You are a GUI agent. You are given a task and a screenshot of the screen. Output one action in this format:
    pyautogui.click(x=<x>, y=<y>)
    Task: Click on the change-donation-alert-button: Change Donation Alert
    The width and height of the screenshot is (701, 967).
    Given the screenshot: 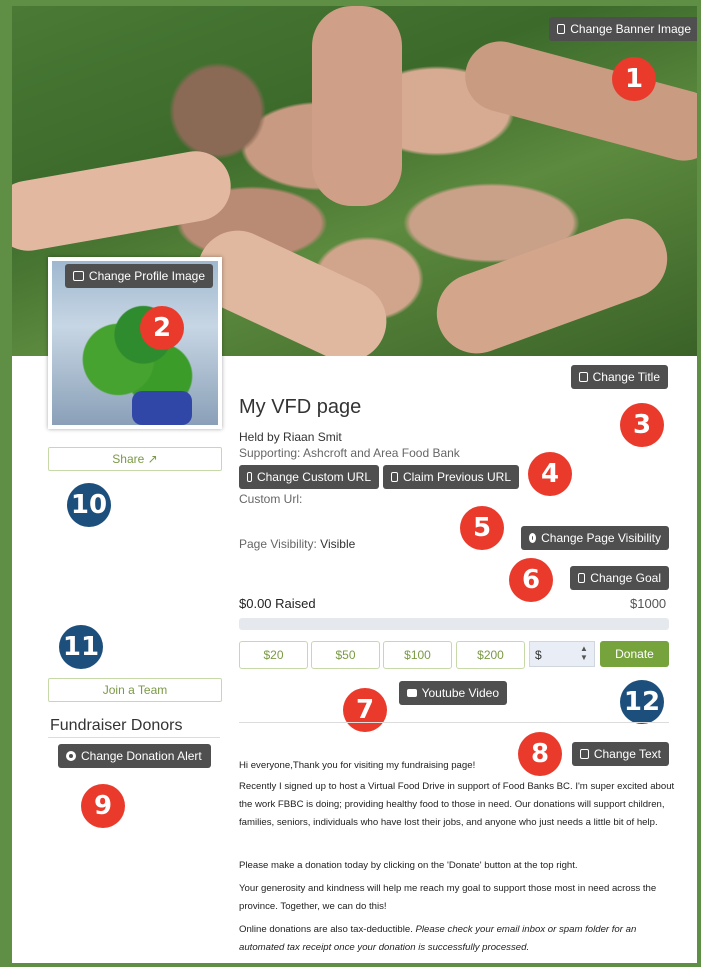 What is the action you would take?
    pyautogui.click(x=134, y=756)
    